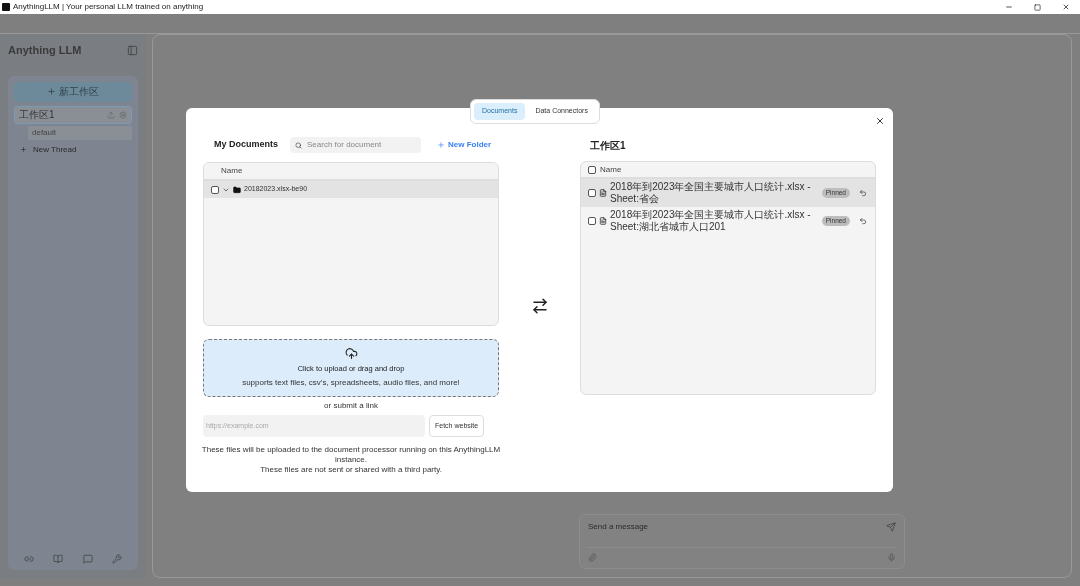  Describe the element at coordinates (45, 50) in the screenshot. I see `logo: Anything LLM` at that location.